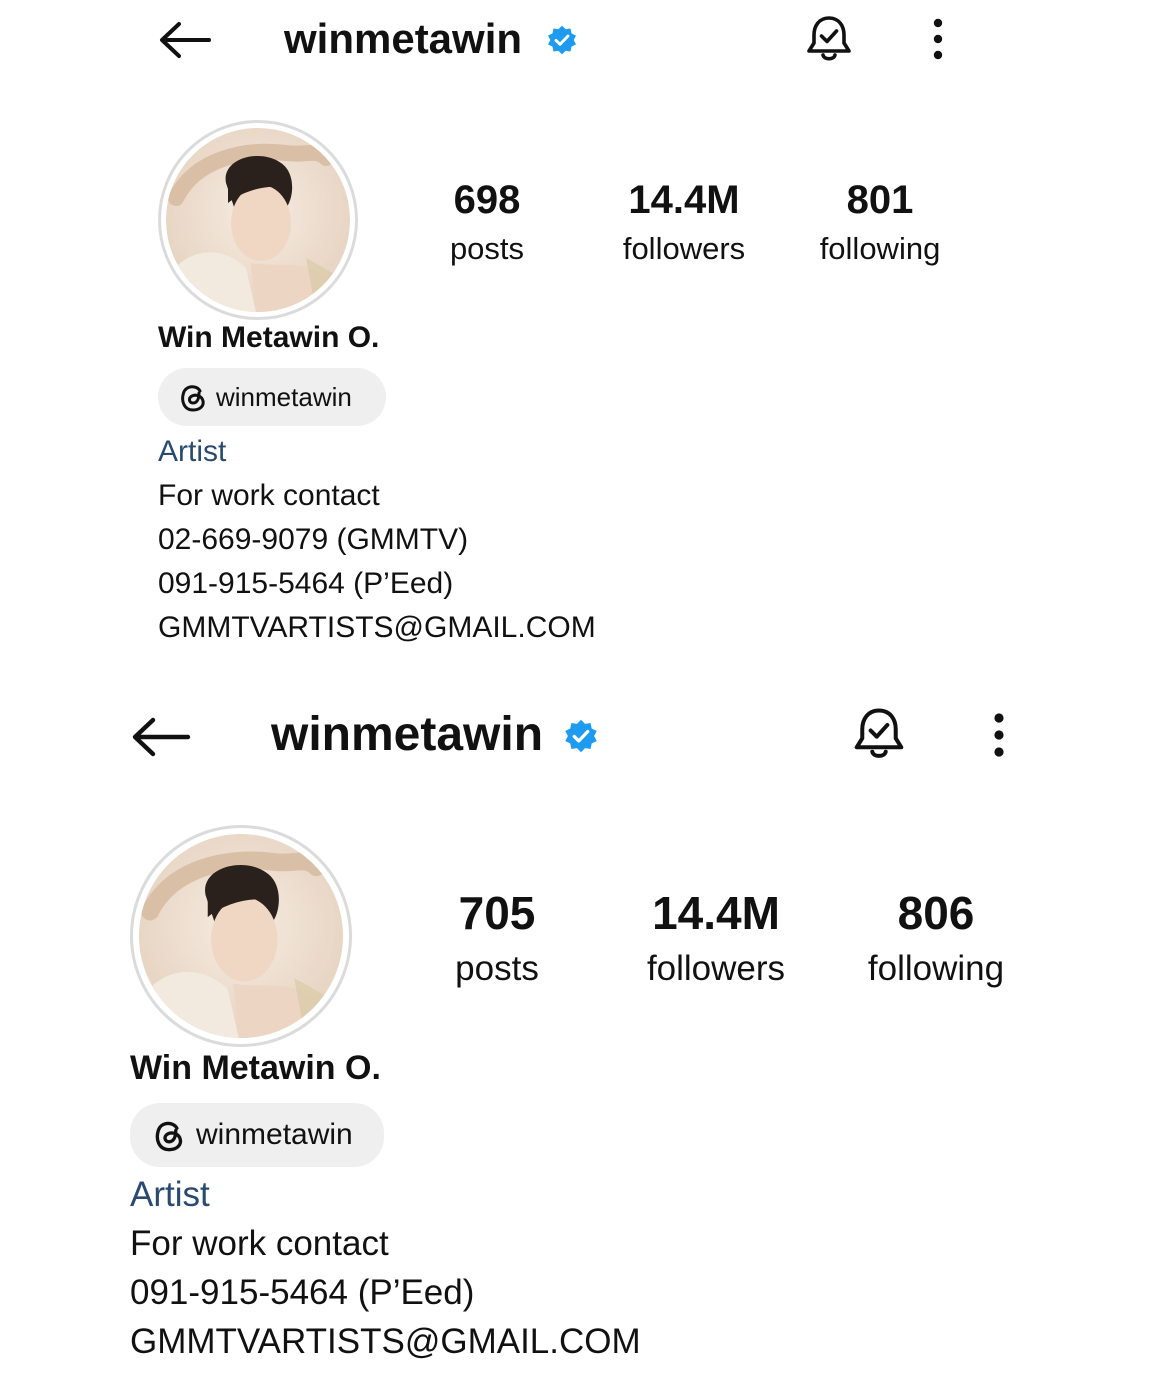 The image size is (1170, 1386). I want to click on posts-count: 698, so click(487, 200).